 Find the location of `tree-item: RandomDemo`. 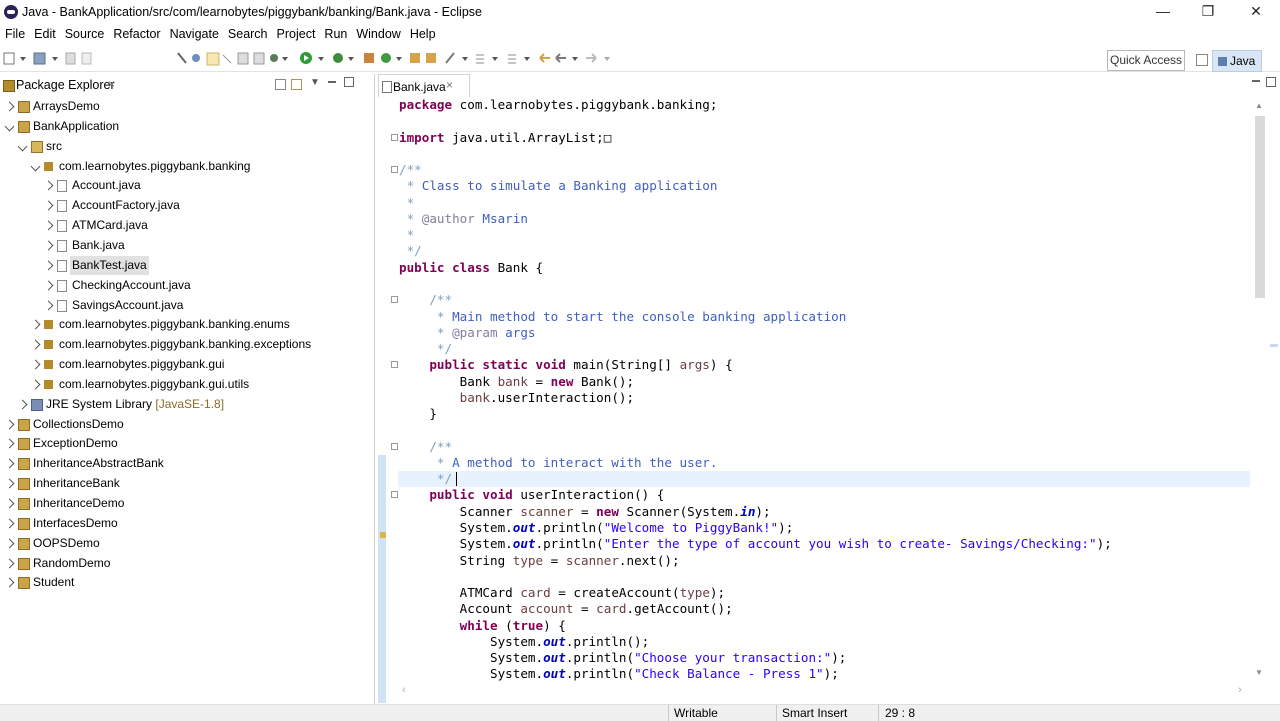

tree-item: RandomDemo is located at coordinates (186, 563).